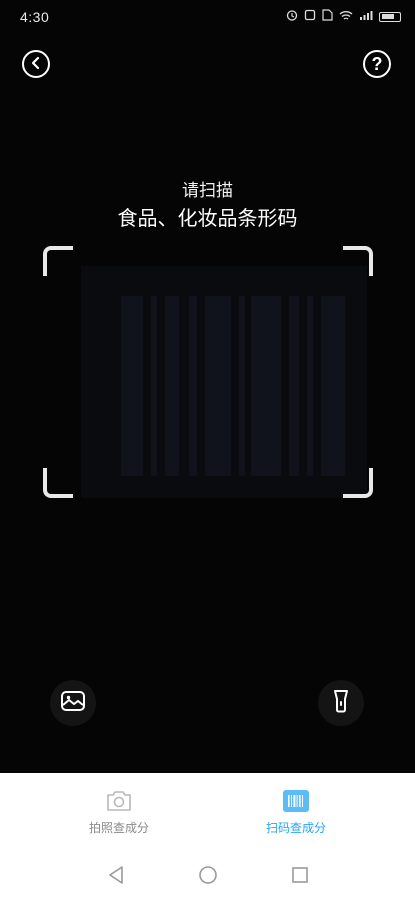  What do you see at coordinates (310, 17) in the screenshot?
I see `notification-icon` at bounding box center [310, 17].